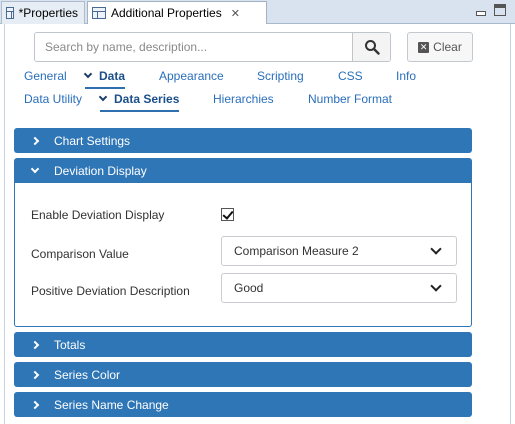 This screenshot has height=424, width=515. I want to click on search-icon, so click(372, 47).